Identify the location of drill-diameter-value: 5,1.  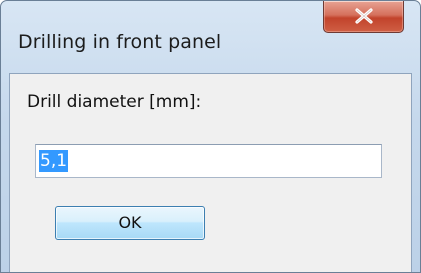
(54, 161).